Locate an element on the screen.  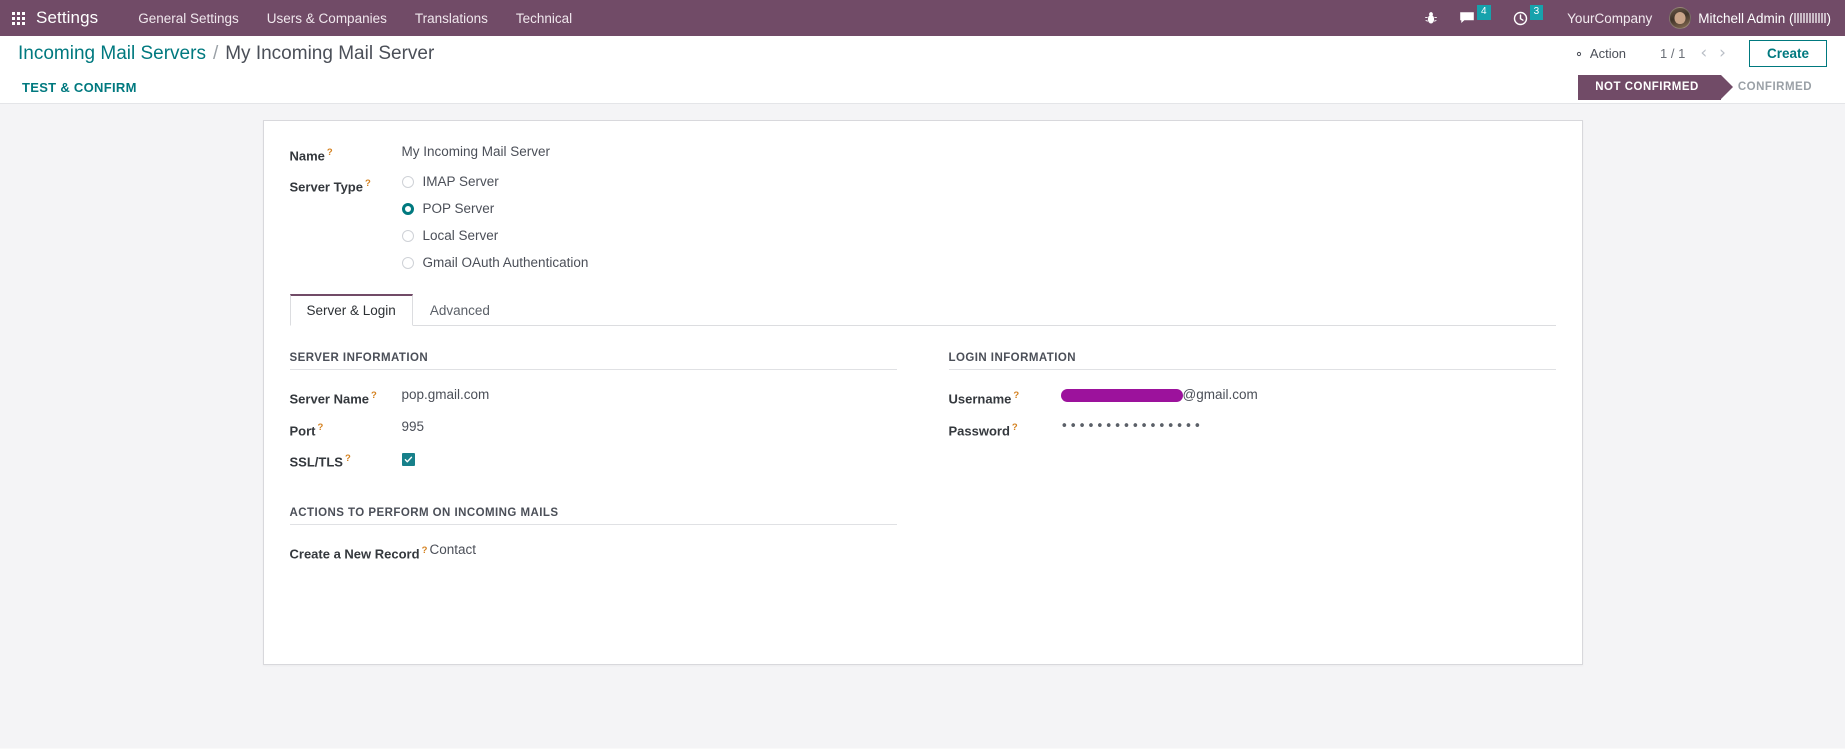
radio-dot-imap-server is located at coordinates (407, 181).